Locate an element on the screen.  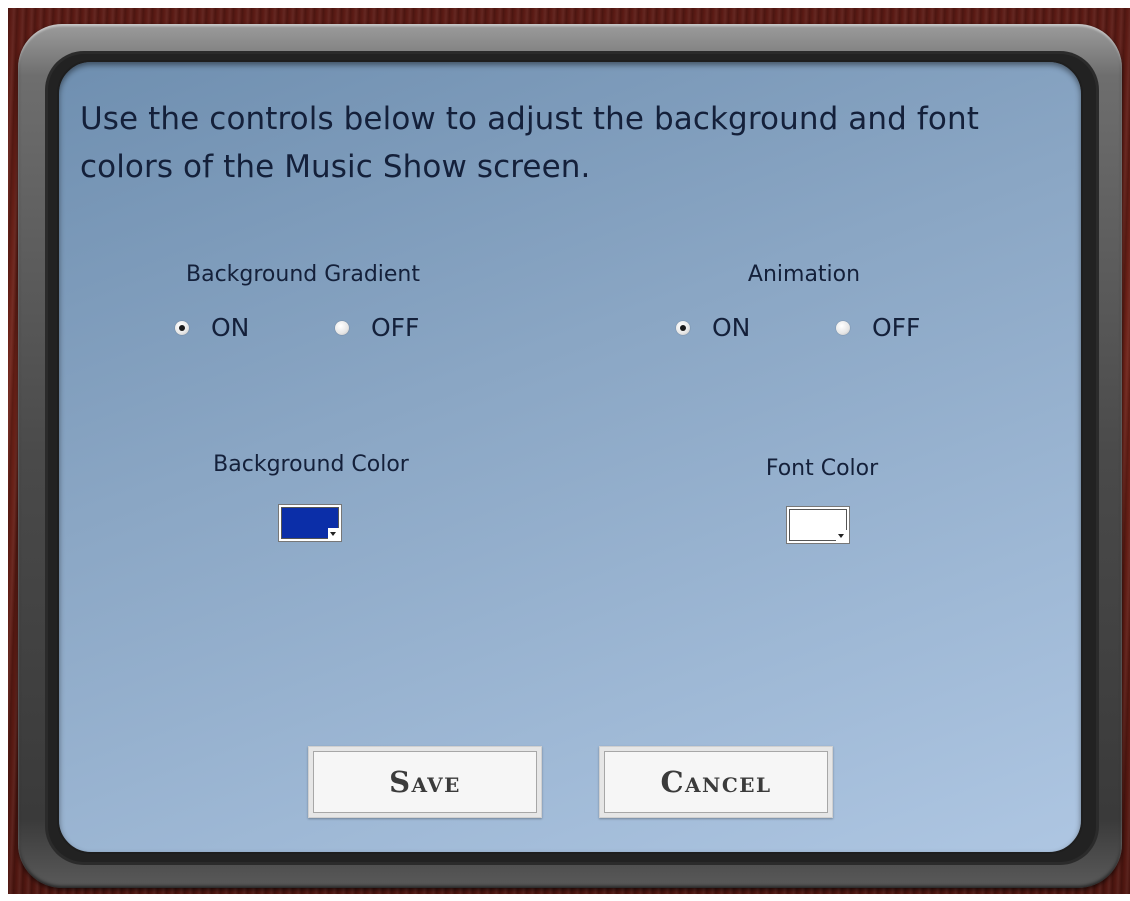
animation-off-radio: OFF is located at coordinates (878, 327).